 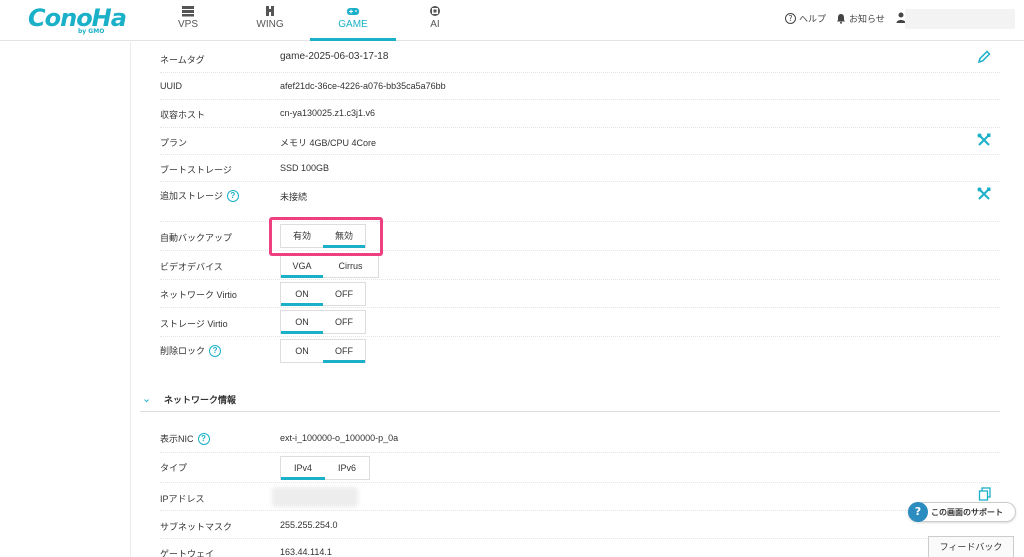 What do you see at coordinates (232, 195) in the screenshot?
I see `extra-storage-help-icon: ?` at bounding box center [232, 195].